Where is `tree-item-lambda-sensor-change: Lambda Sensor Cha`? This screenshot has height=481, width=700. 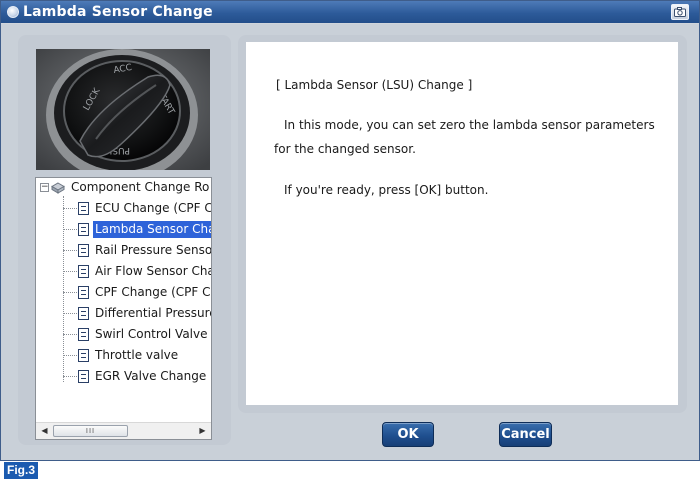 tree-item-lambda-sensor-change: Lambda Sensor Cha is located at coordinates (144, 229).